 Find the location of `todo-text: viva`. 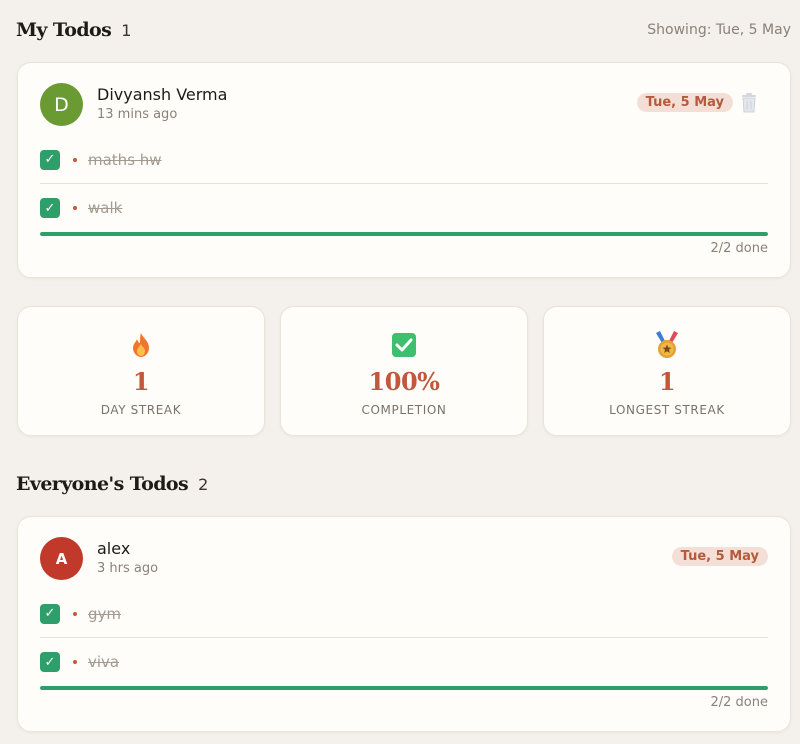

todo-text: viva is located at coordinates (104, 662).